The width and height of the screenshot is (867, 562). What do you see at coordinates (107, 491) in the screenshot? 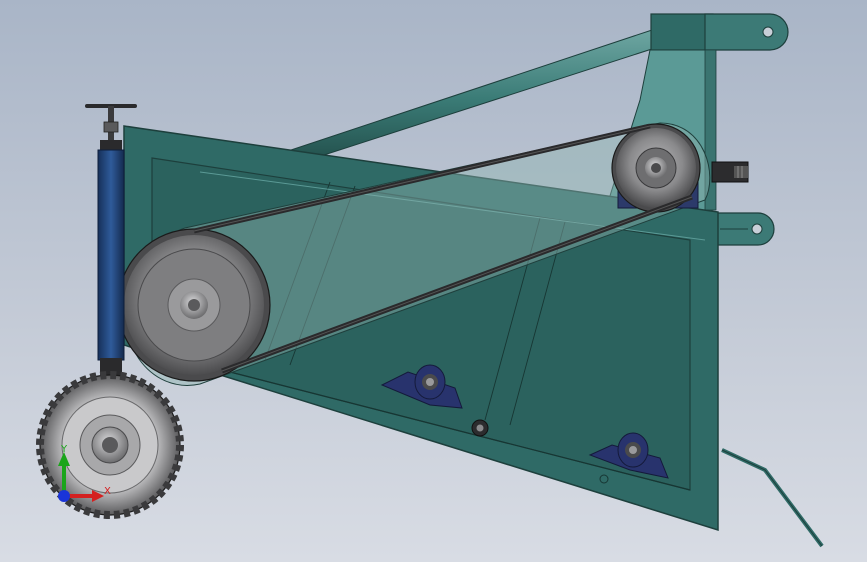
I see `x-axis-label: X` at bounding box center [107, 491].